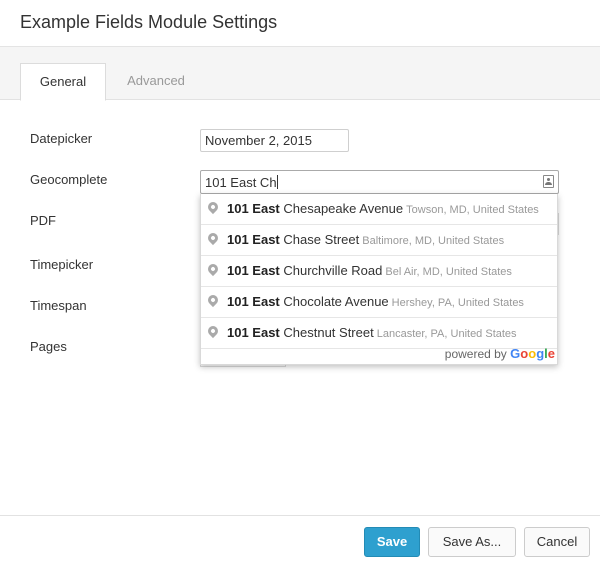 The height and width of the screenshot is (566, 600). What do you see at coordinates (149, 22) in the screenshot?
I see `dialog-title: Example Fields Module Settings` at bounding box center [149, 22].